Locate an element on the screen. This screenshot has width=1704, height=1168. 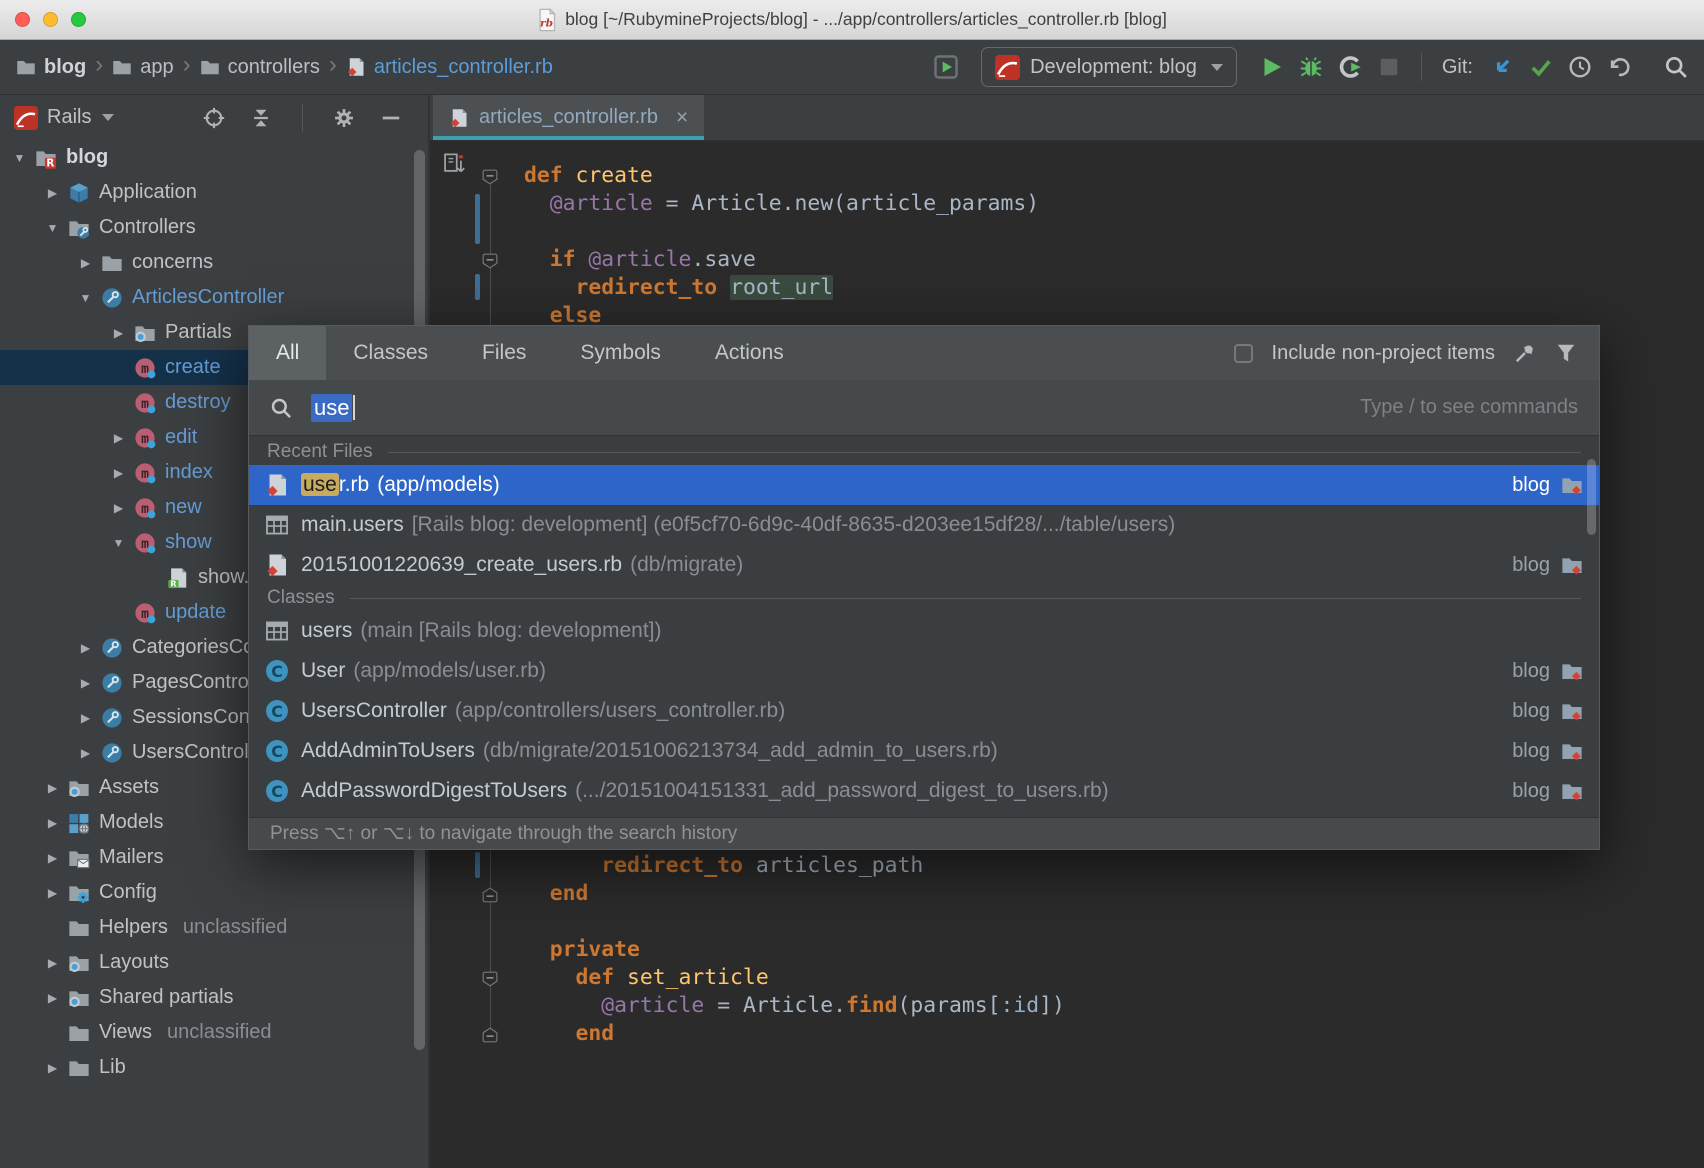
tree-item-application: ▶ Application is located at coordinates (214, 192).